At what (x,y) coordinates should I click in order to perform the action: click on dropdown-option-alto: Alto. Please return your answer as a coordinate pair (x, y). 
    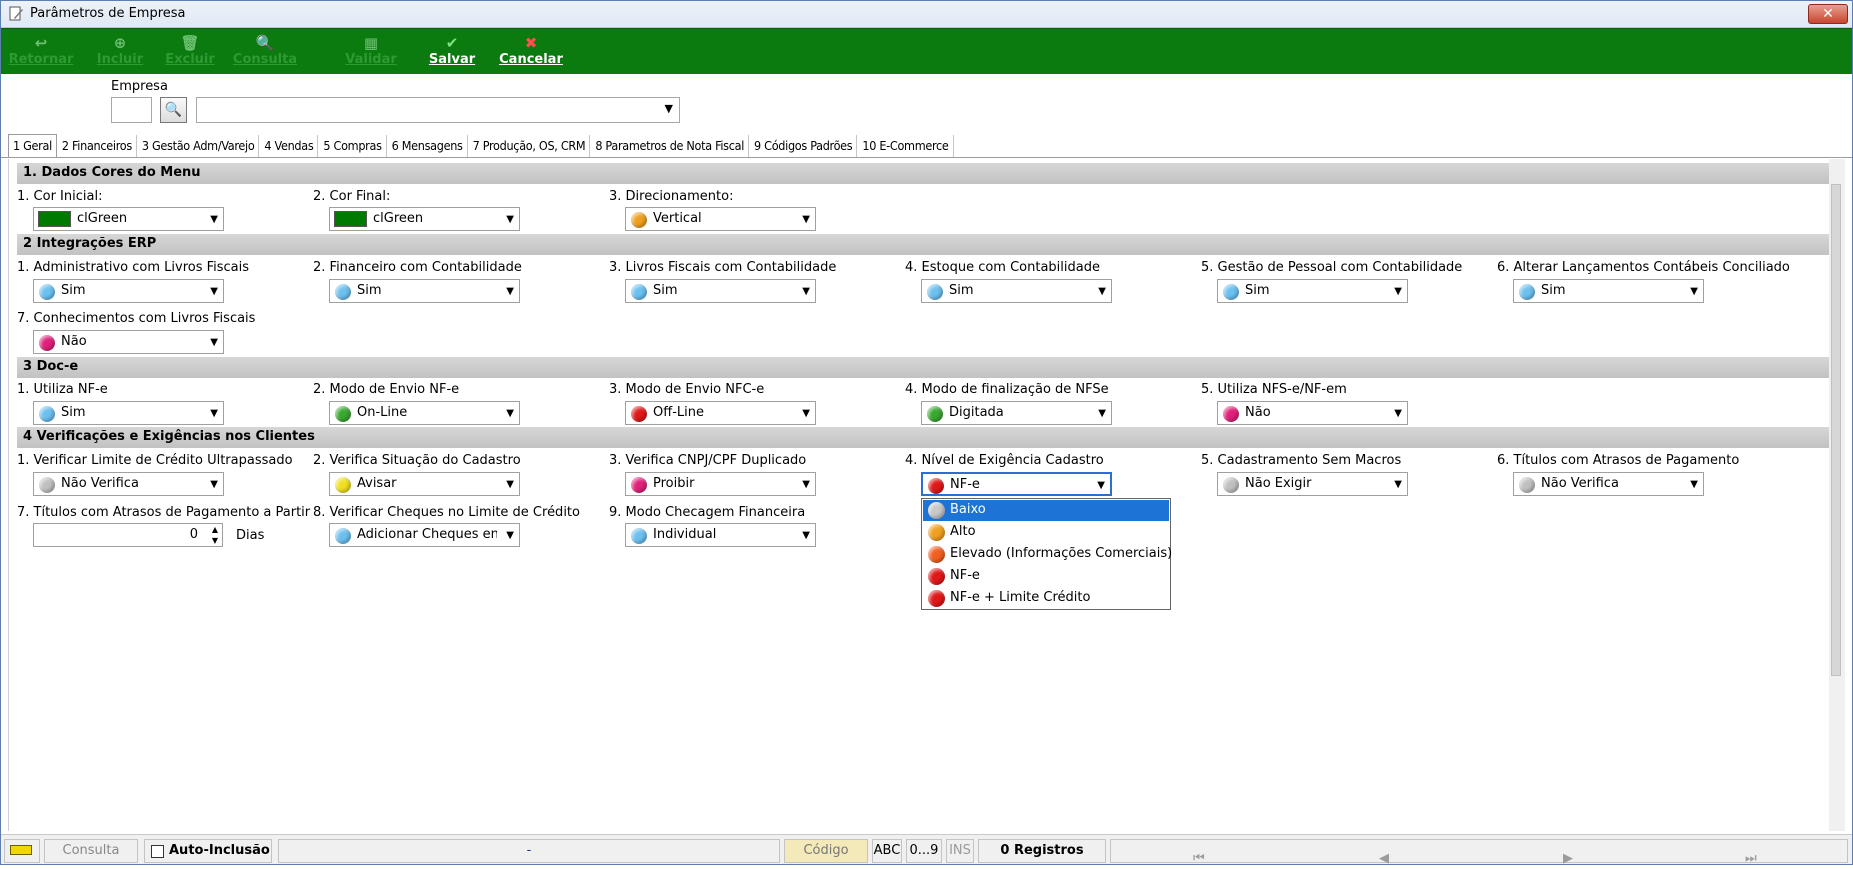
    Looking at the image, I should click on (1046, 532).